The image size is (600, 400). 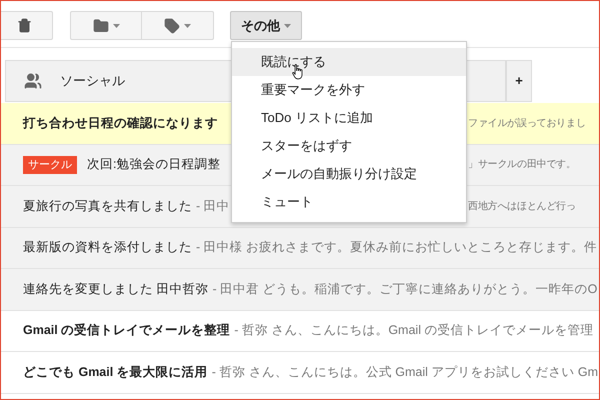 What do you see at coordinates (405, 372) in the screenshot?
I see `message-snippet: - 哲弥 さん、こんにちは。公式 Gmail アプリをお試しください Gm` at bounding box center [405, 372].